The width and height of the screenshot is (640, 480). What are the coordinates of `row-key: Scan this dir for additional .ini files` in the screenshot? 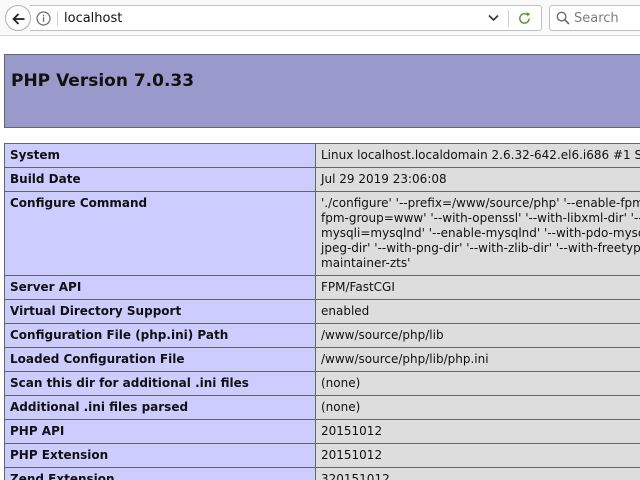 It's located at (160, 383).